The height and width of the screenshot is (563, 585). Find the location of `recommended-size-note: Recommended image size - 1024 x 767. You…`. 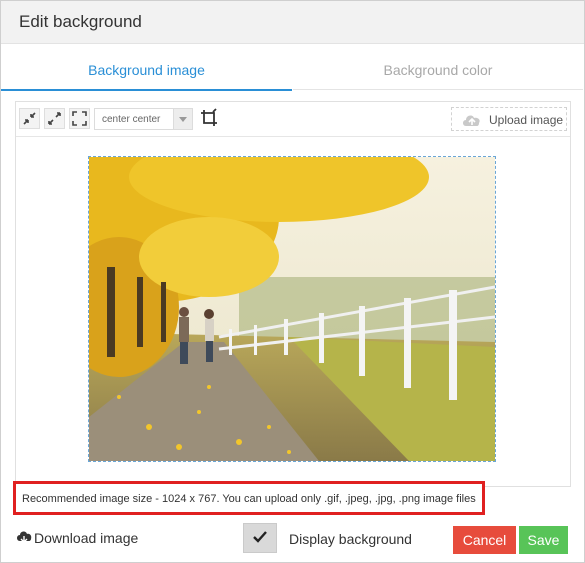

recommended-size-note: Recommended image size - 1024 x 767. You… is located at coordinates (249, 498).